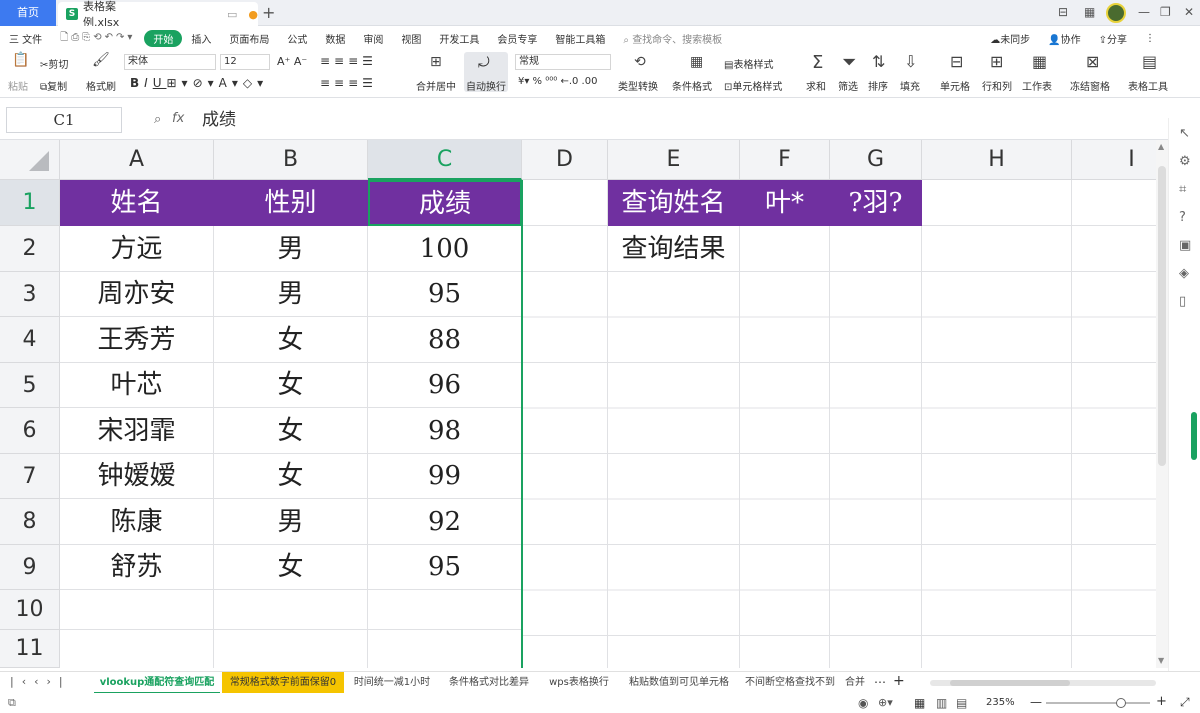 This screenshot has width=1200, height=713. What do you see at coordinates (445, 567) in the screenshot?
I see `cell-c9: 95` at bounding box center [445, 567].